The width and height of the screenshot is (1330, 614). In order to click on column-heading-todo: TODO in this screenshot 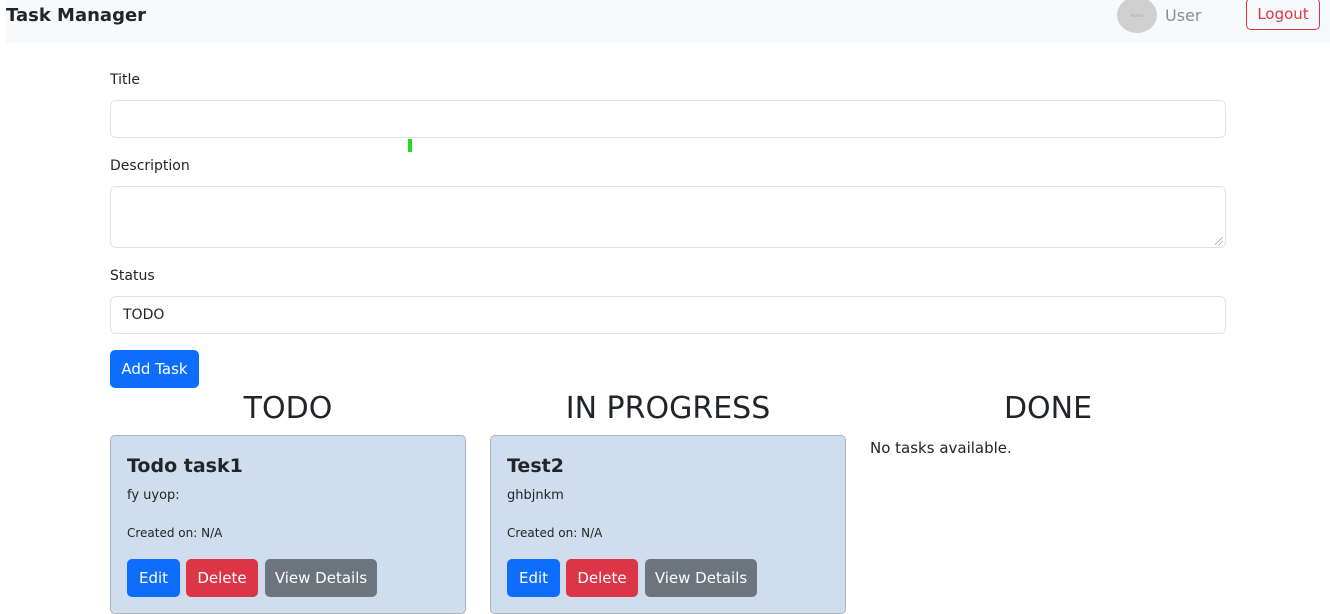, I will do `click(288, 408)`.